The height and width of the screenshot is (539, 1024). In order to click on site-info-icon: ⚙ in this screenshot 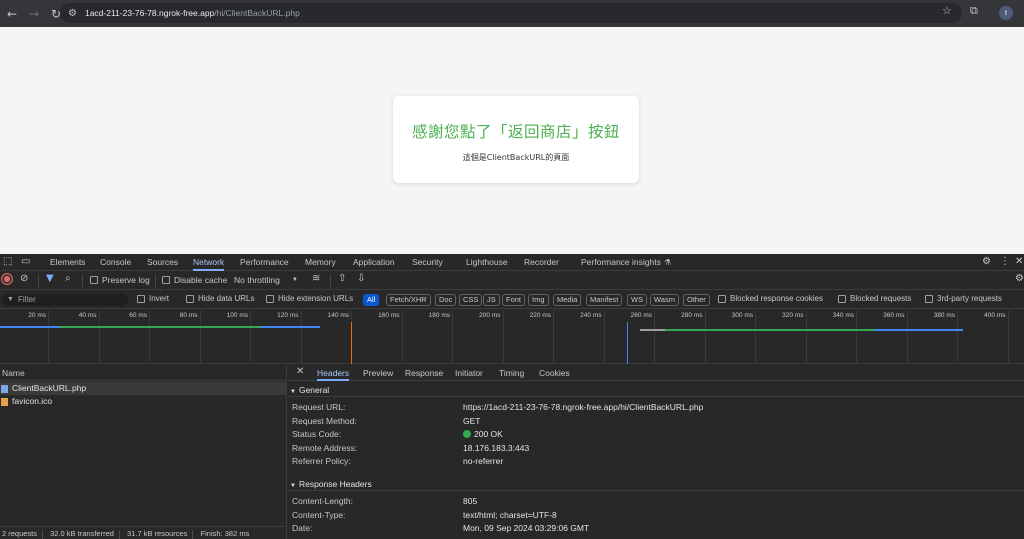, I will do `click(72, 13)`.